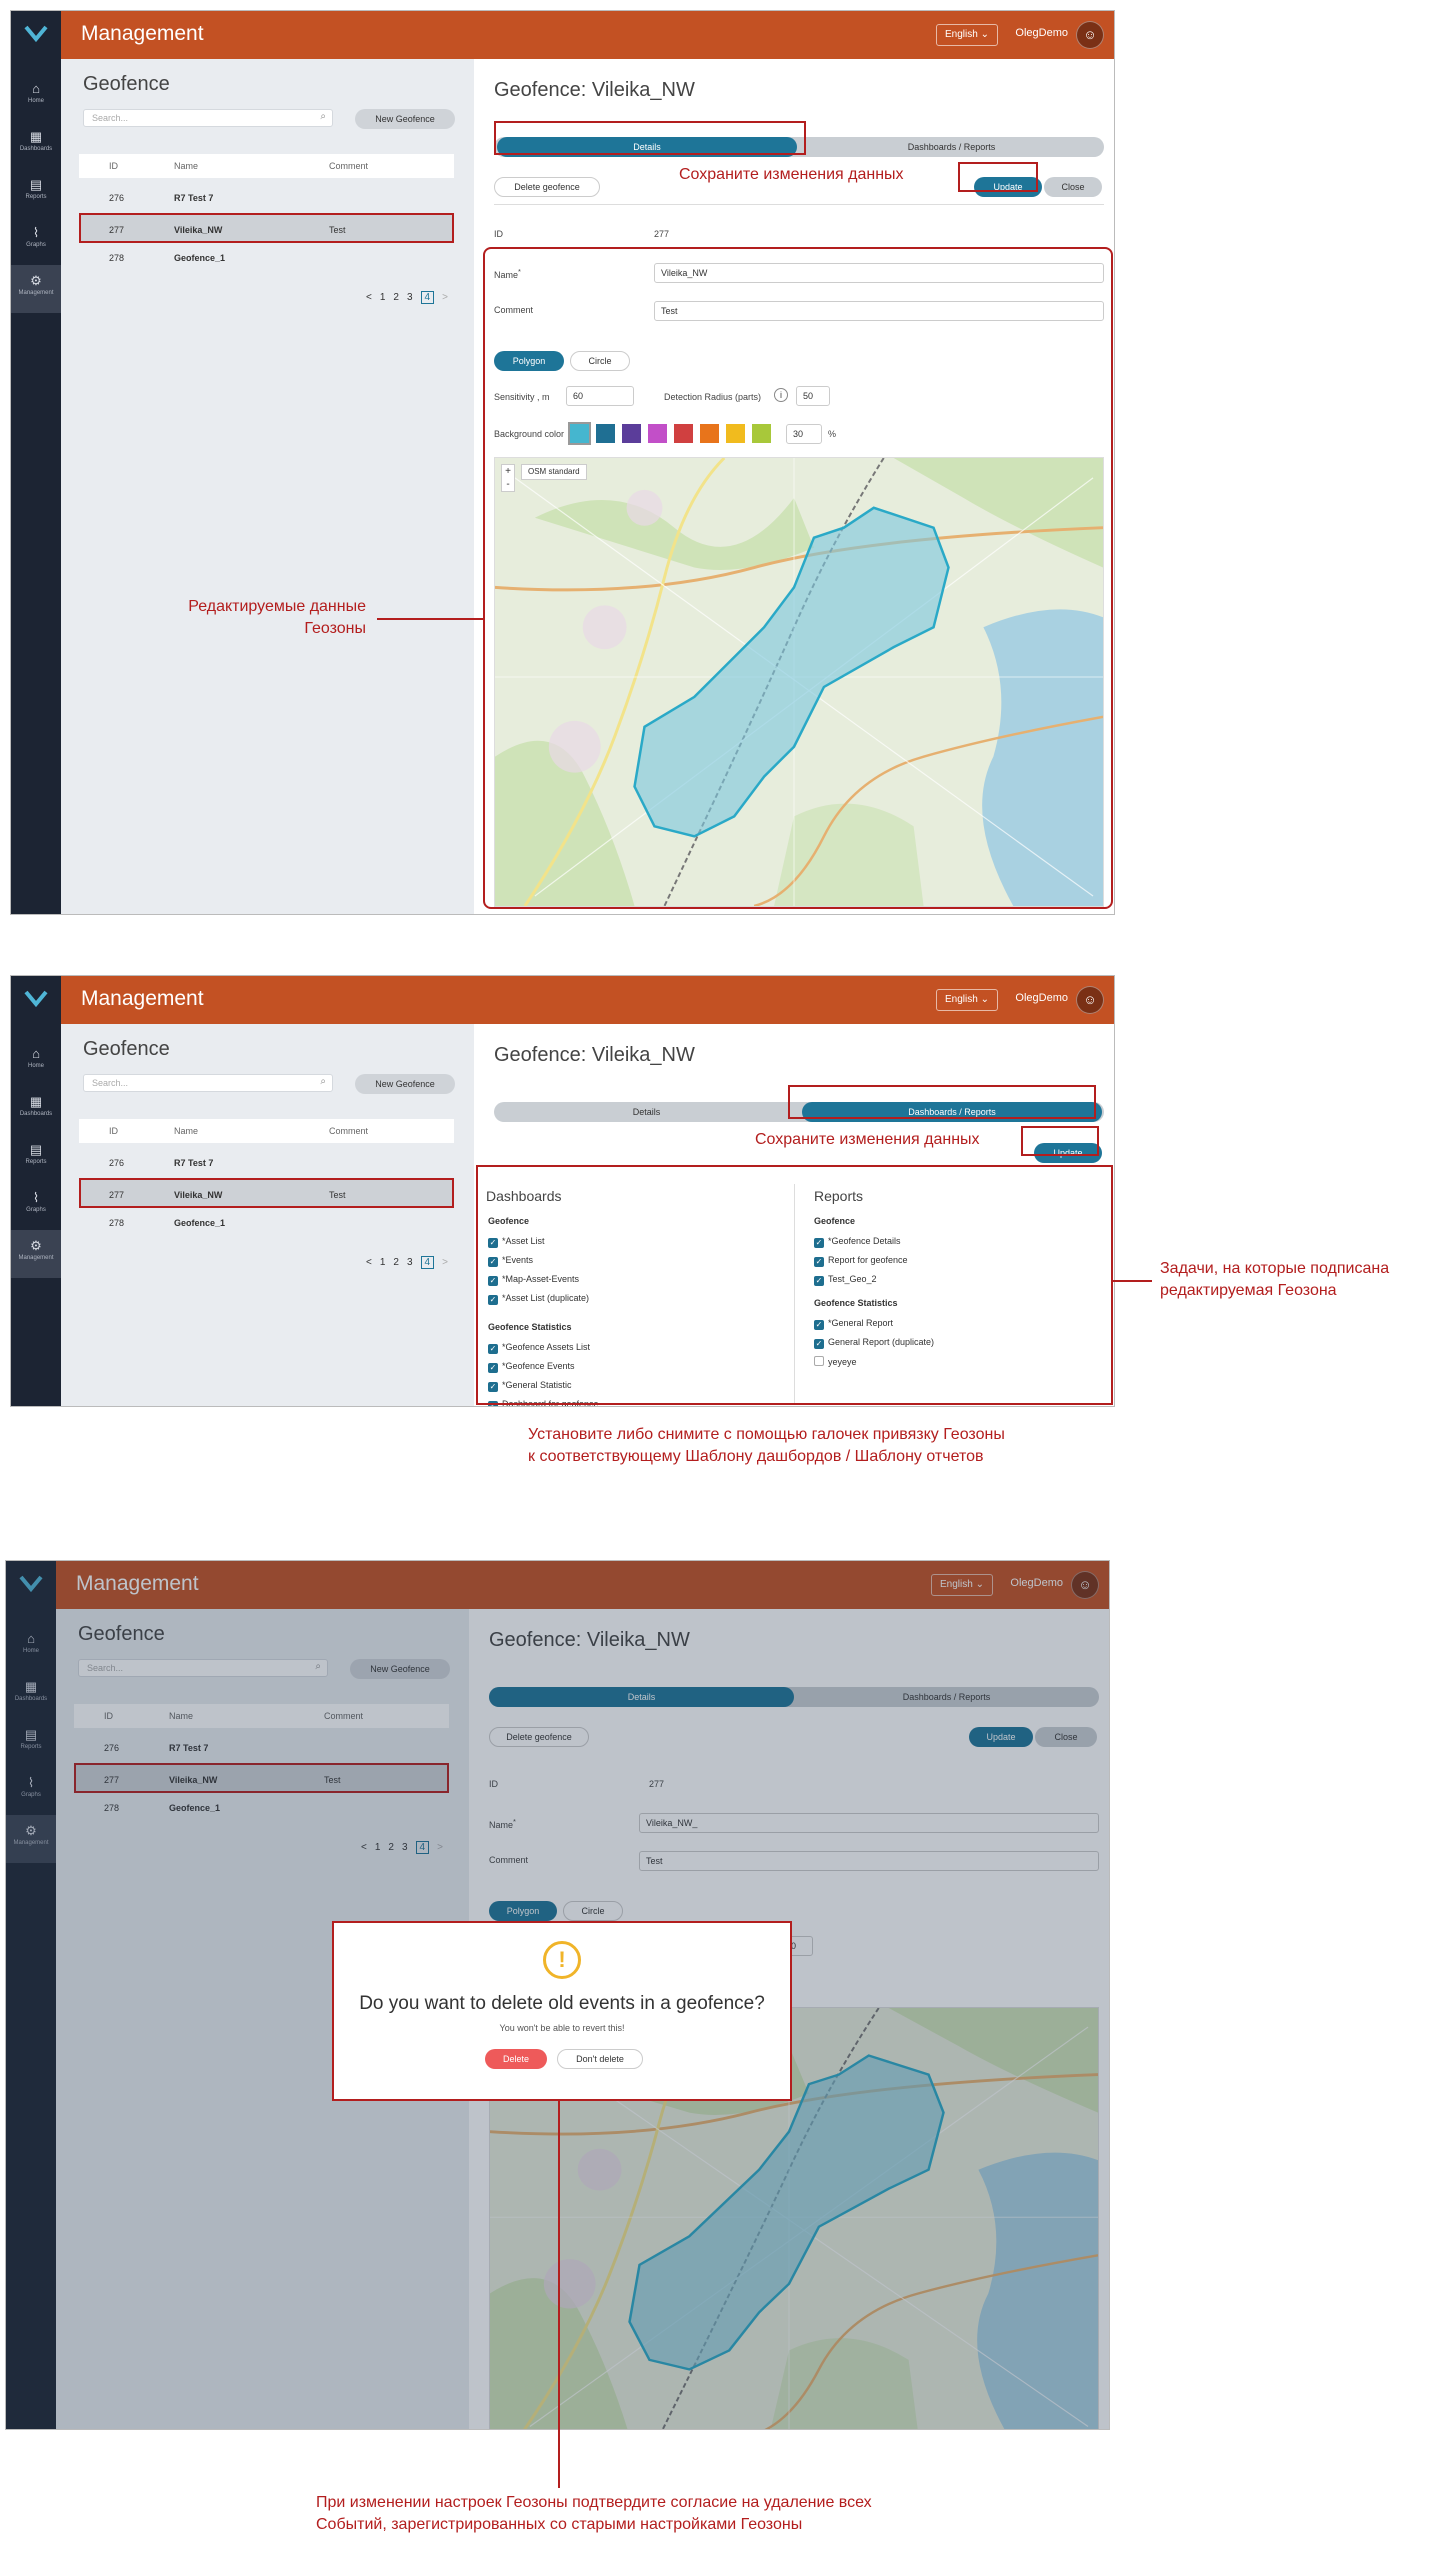  Describe the element at coordinates (798, 578) in the screenshot. I see `annotation-box-edit` at that location.